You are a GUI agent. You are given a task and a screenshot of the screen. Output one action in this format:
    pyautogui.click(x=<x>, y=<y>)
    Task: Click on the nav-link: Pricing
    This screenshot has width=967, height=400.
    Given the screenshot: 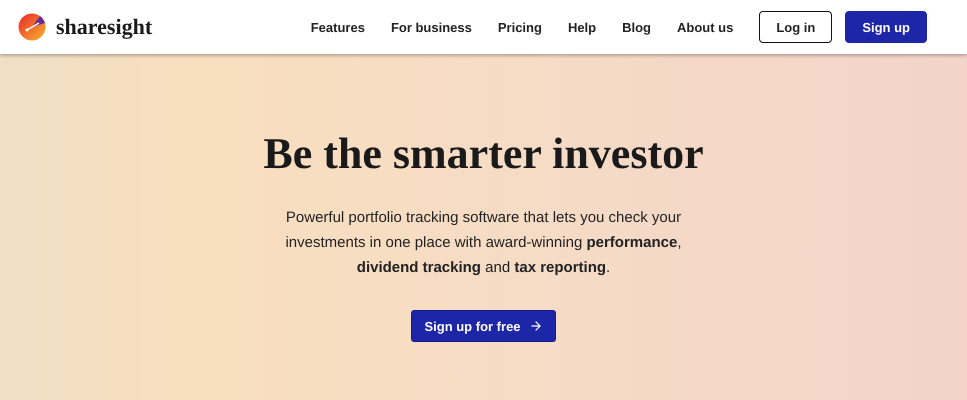 What is the action you would take?
    pyautogui.click(x=520, y=27)
    